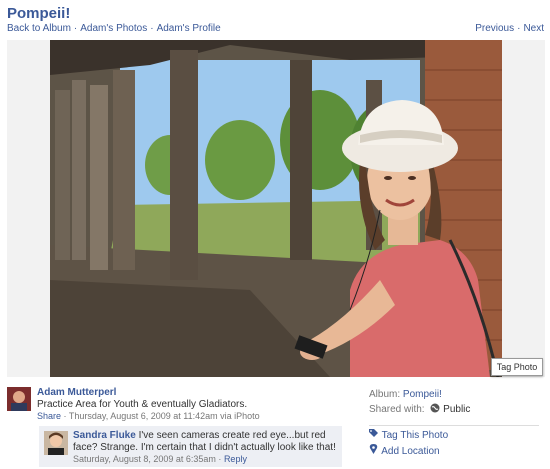  What do you see at coordinates (39, 13) in the screenshot?
I see `page-title: Pompeii!` at bounding box center [39, 13].